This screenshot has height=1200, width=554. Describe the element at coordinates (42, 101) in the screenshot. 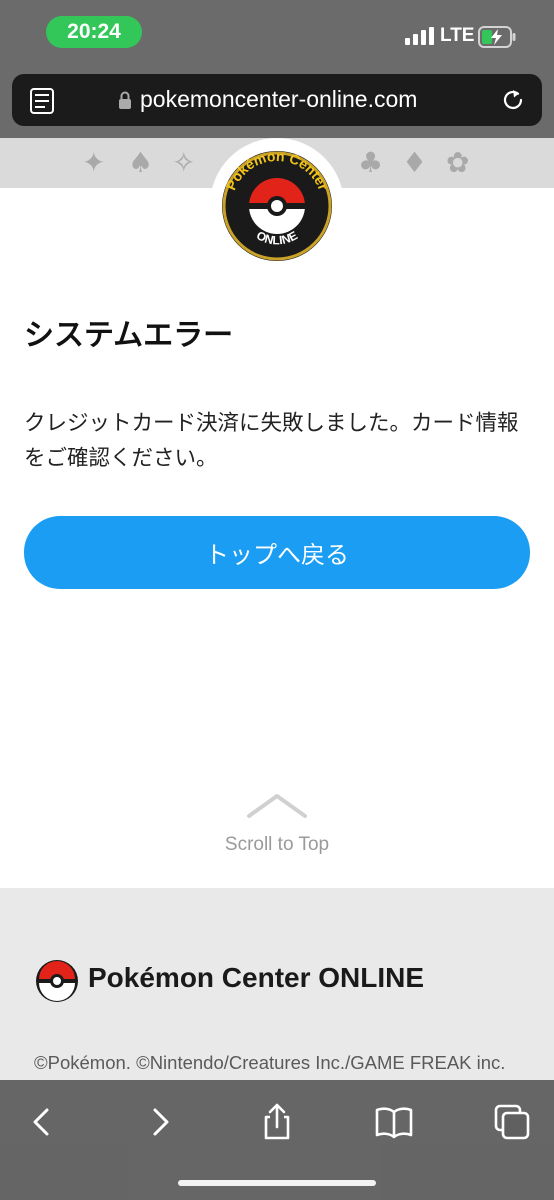

I see `reader-icon` at that location.